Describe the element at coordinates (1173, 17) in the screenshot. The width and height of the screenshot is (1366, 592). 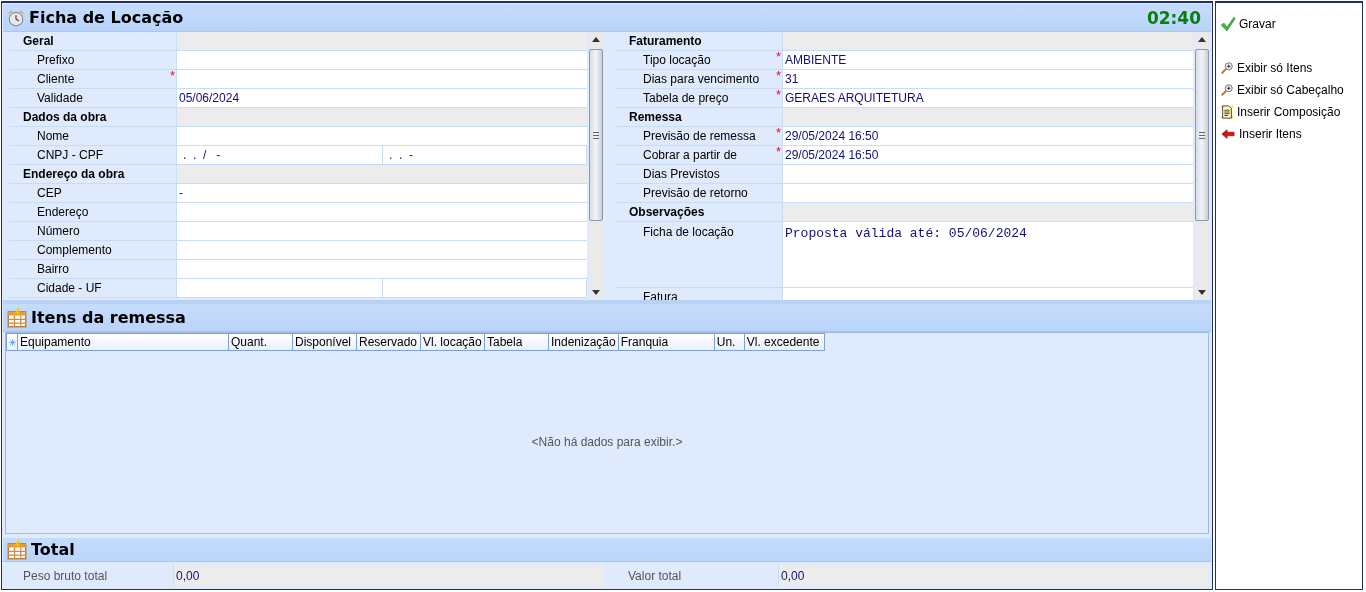
I see `time-display: 02:40` at that location.